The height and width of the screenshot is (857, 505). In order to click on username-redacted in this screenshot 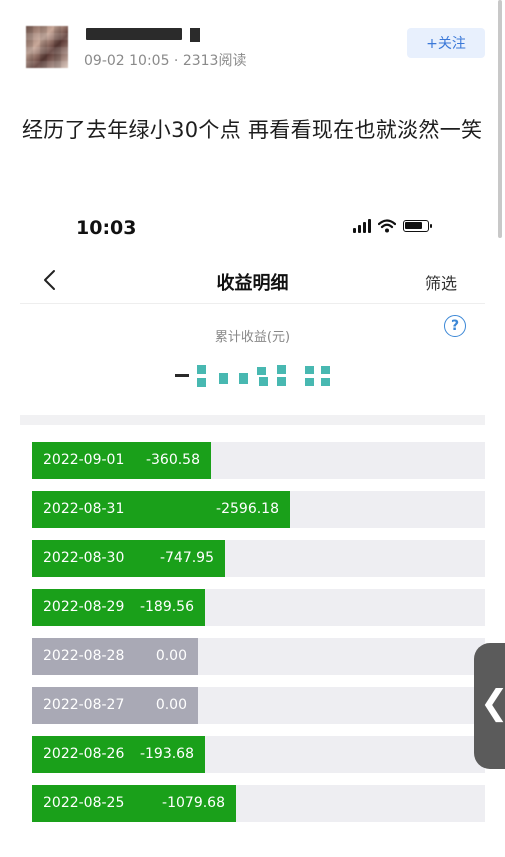, I will do `click(143, 35)`.